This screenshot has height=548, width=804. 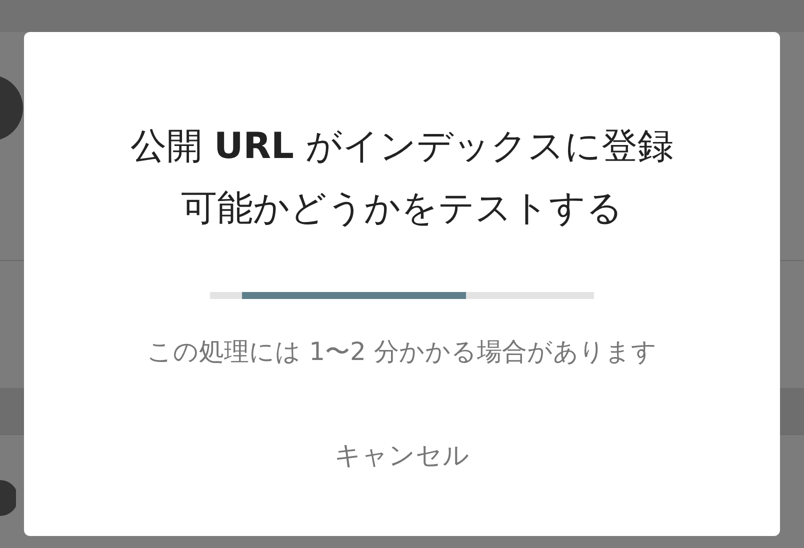 What do you see at coordinates (402, 178) in the screenshot?
I see `dialog-title: 公開 URL がインデックスに登録可能かどうかをテストする` at bounding box center [402, 178].